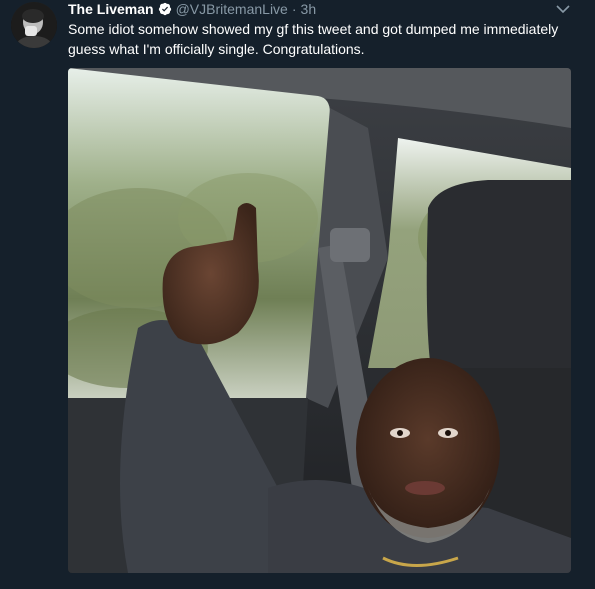  I want to click on display-name: The Liveman, so click(111, 9).